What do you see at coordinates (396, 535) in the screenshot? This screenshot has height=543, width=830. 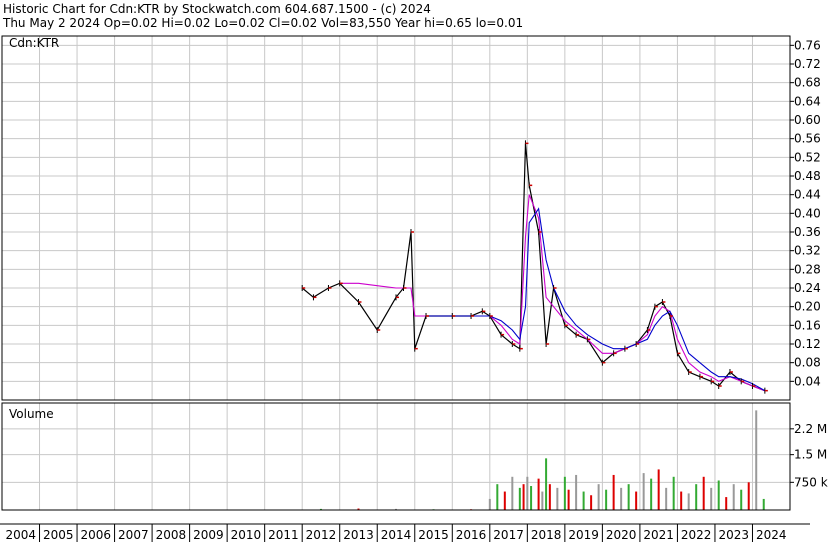 I see `x-tick-label: 2014` at bounding box center [396, 535].